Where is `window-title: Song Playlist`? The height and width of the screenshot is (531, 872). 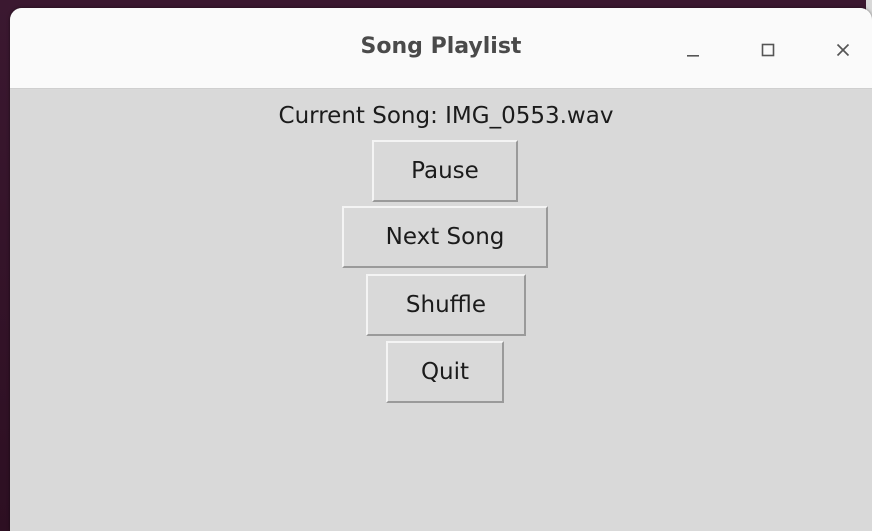 window-title: Song Playlist is located at coordinates (441, 46).